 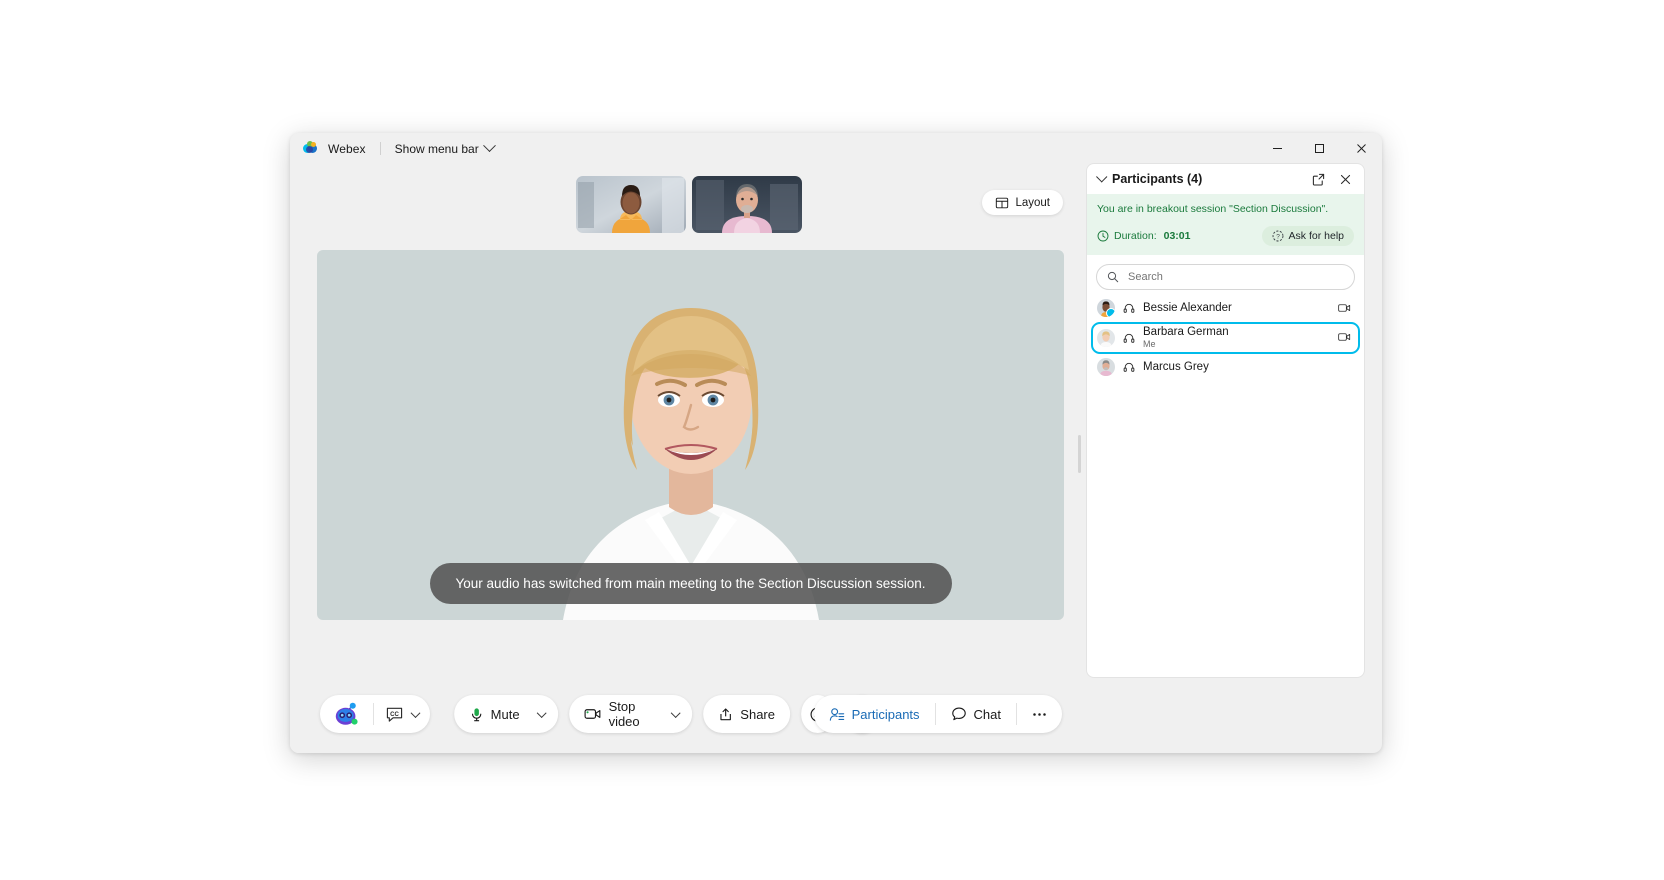 I want to click on duration-value: 03:01, so click(x=1177, y=235).